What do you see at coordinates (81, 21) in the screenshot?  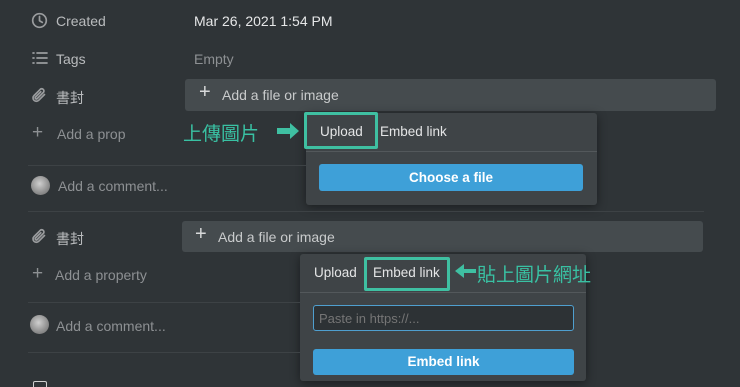 I see `created-label: Created` at bounding box center [81, 21].